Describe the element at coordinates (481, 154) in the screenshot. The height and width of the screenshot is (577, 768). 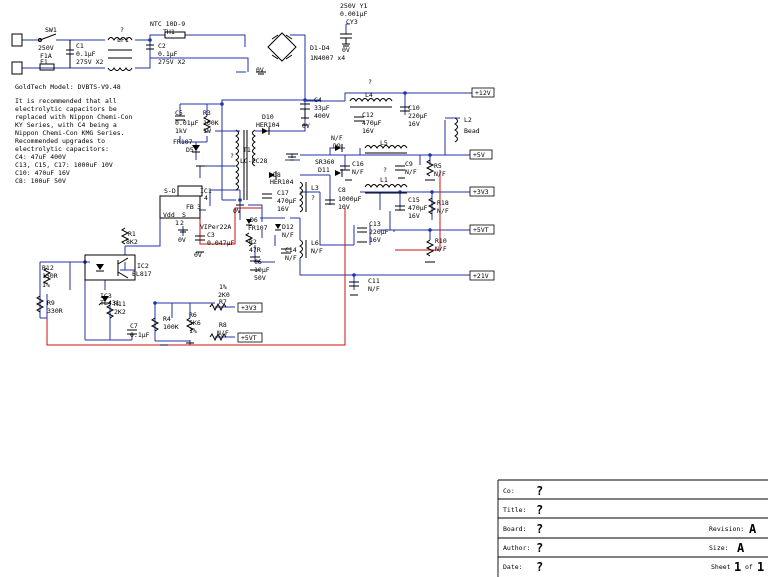
I see `rail-p5v: +5V` at that location.